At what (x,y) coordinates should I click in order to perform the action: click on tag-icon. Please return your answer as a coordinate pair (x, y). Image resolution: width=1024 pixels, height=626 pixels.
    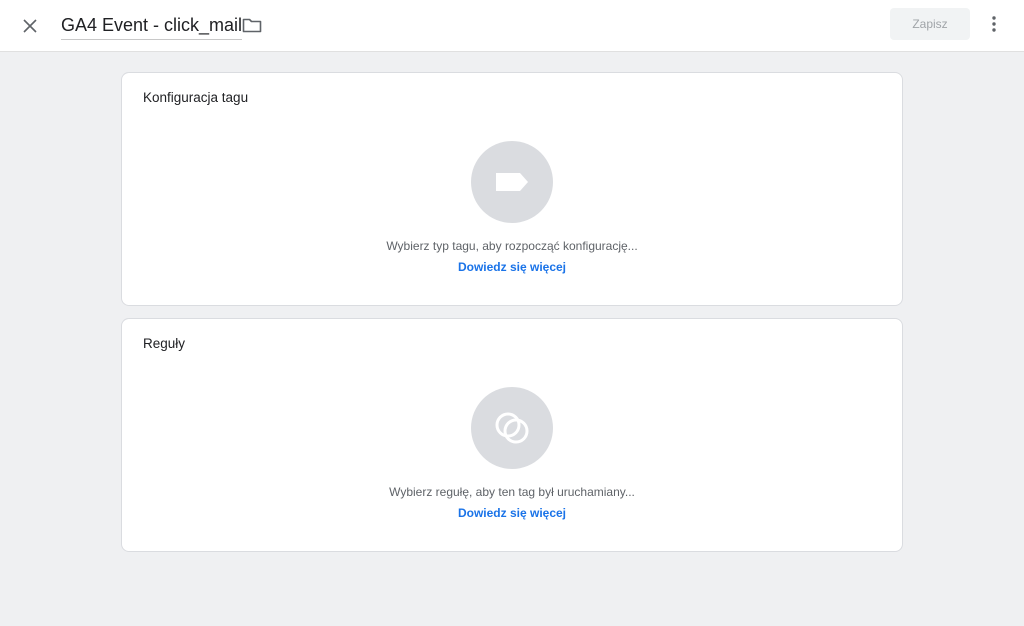
    Looking at the image, I should click on (512, 182).